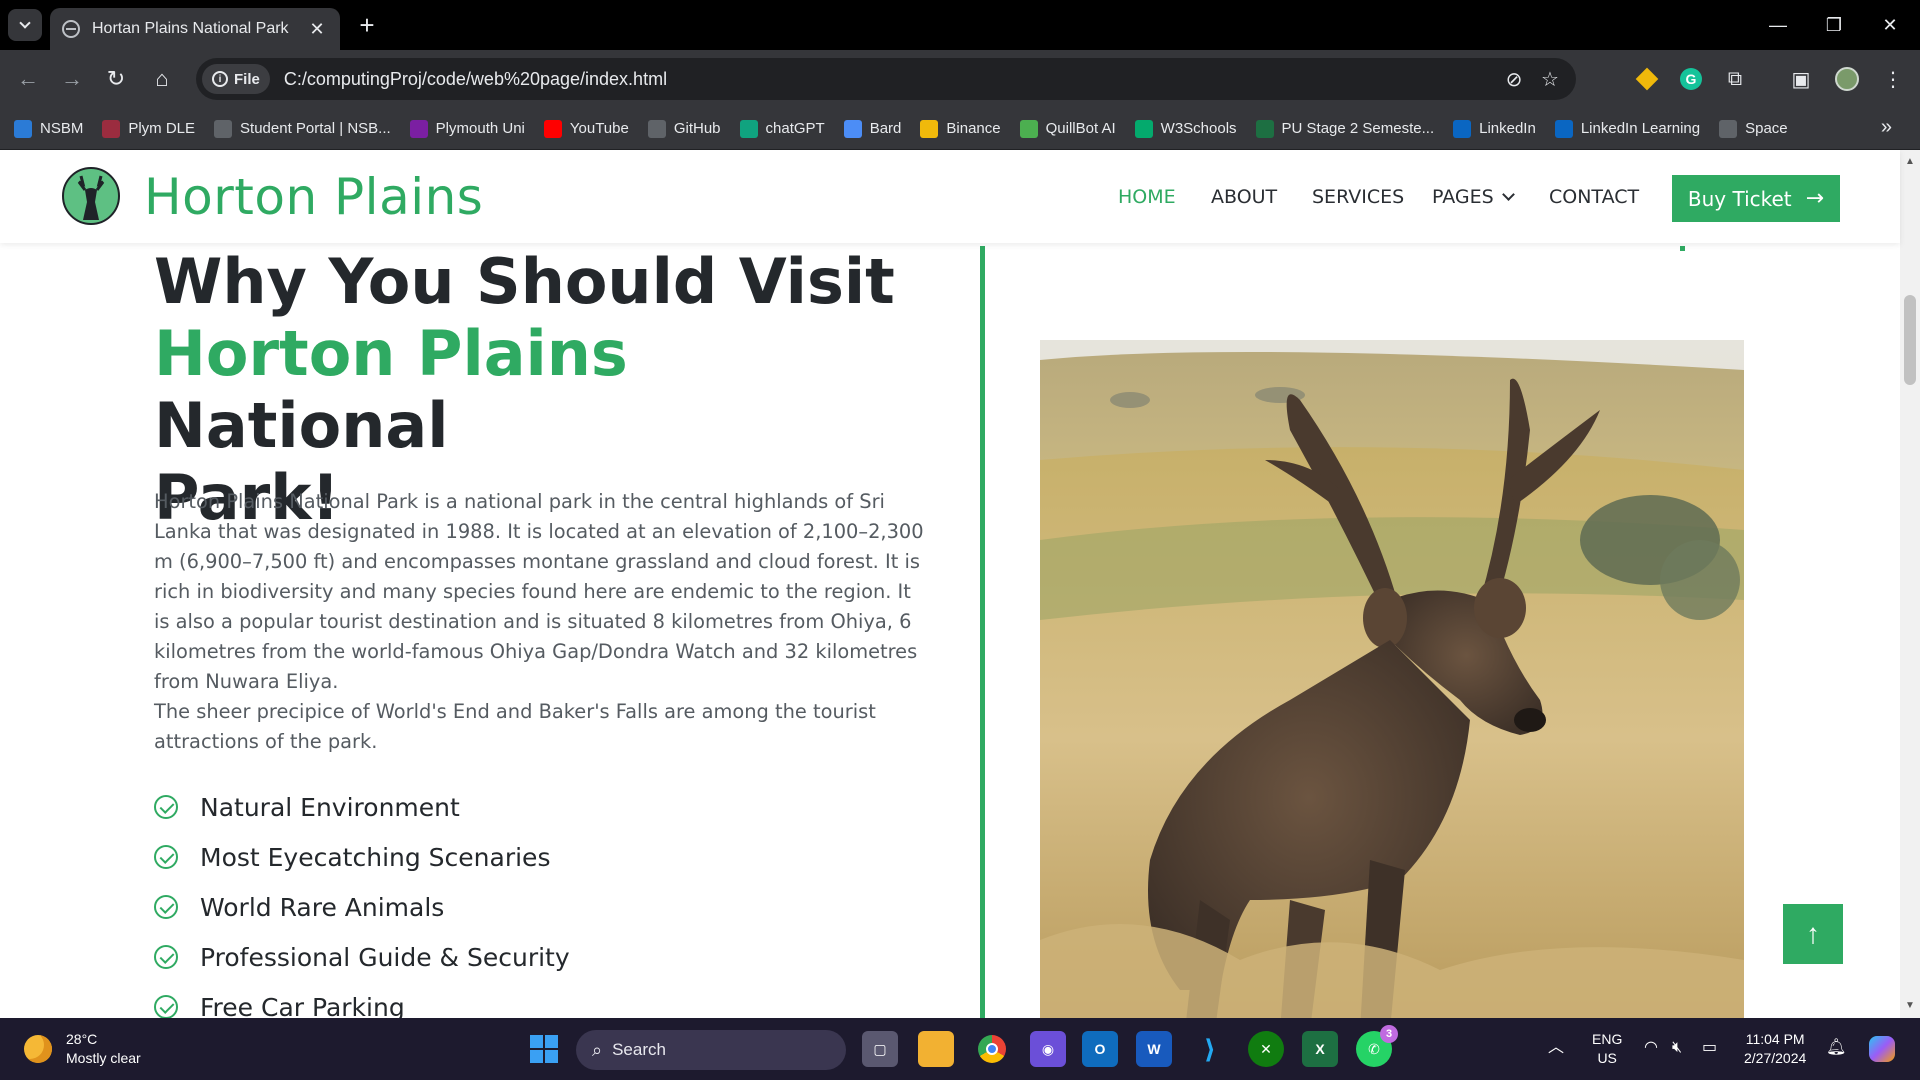 This screenshot has height=1080, width=1920. What do you see at coordinates (711, 1050) in the screenshot?
I see `taskbar-search: ⌕ Search` at bounding box center [711, 1050].